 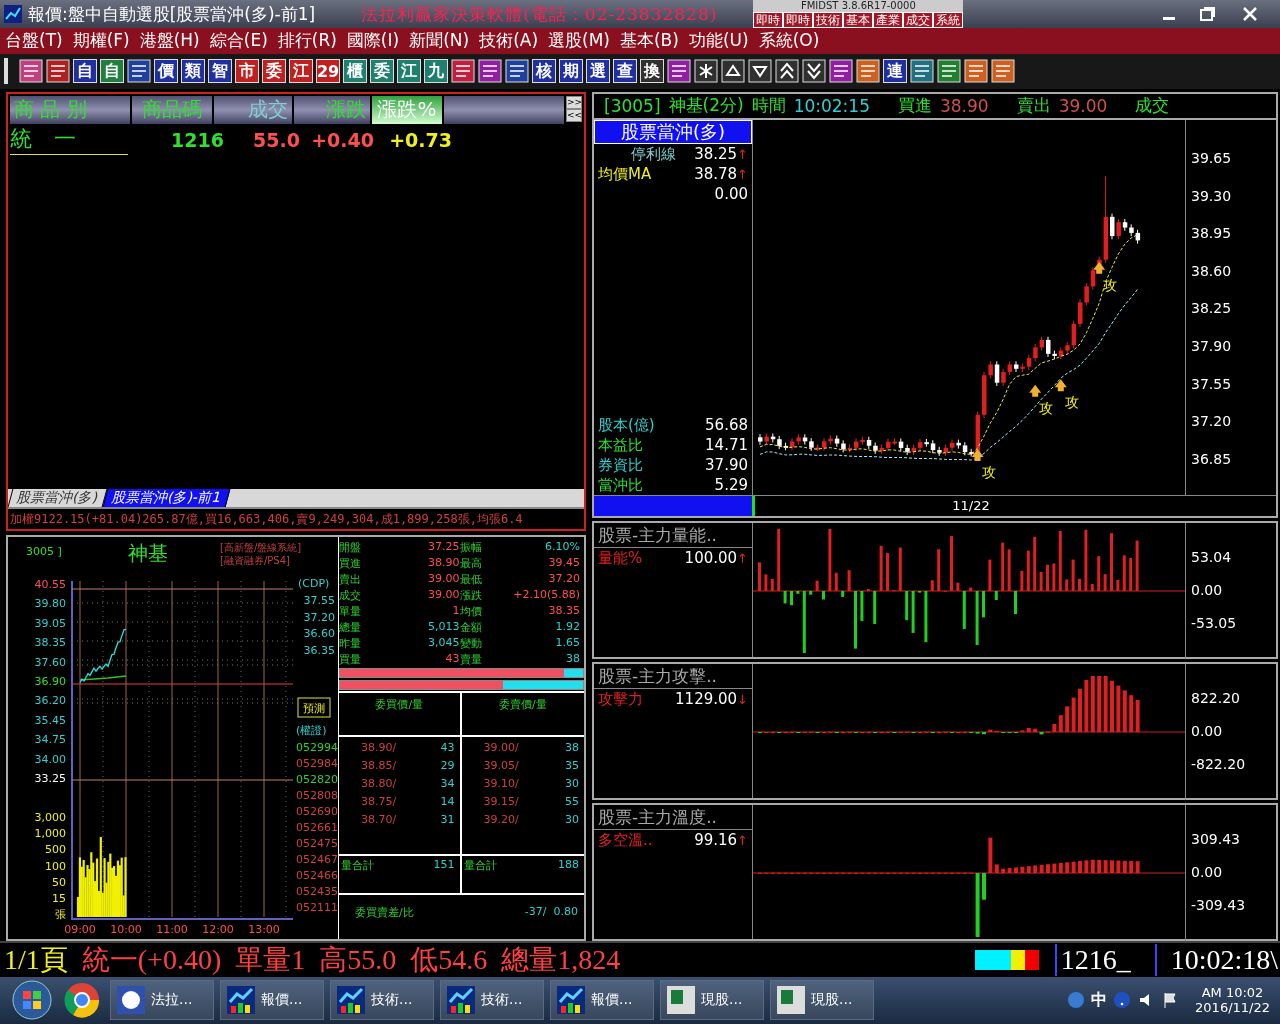 I want to click on field-value: 6.10%, so click(x=562, y=548).